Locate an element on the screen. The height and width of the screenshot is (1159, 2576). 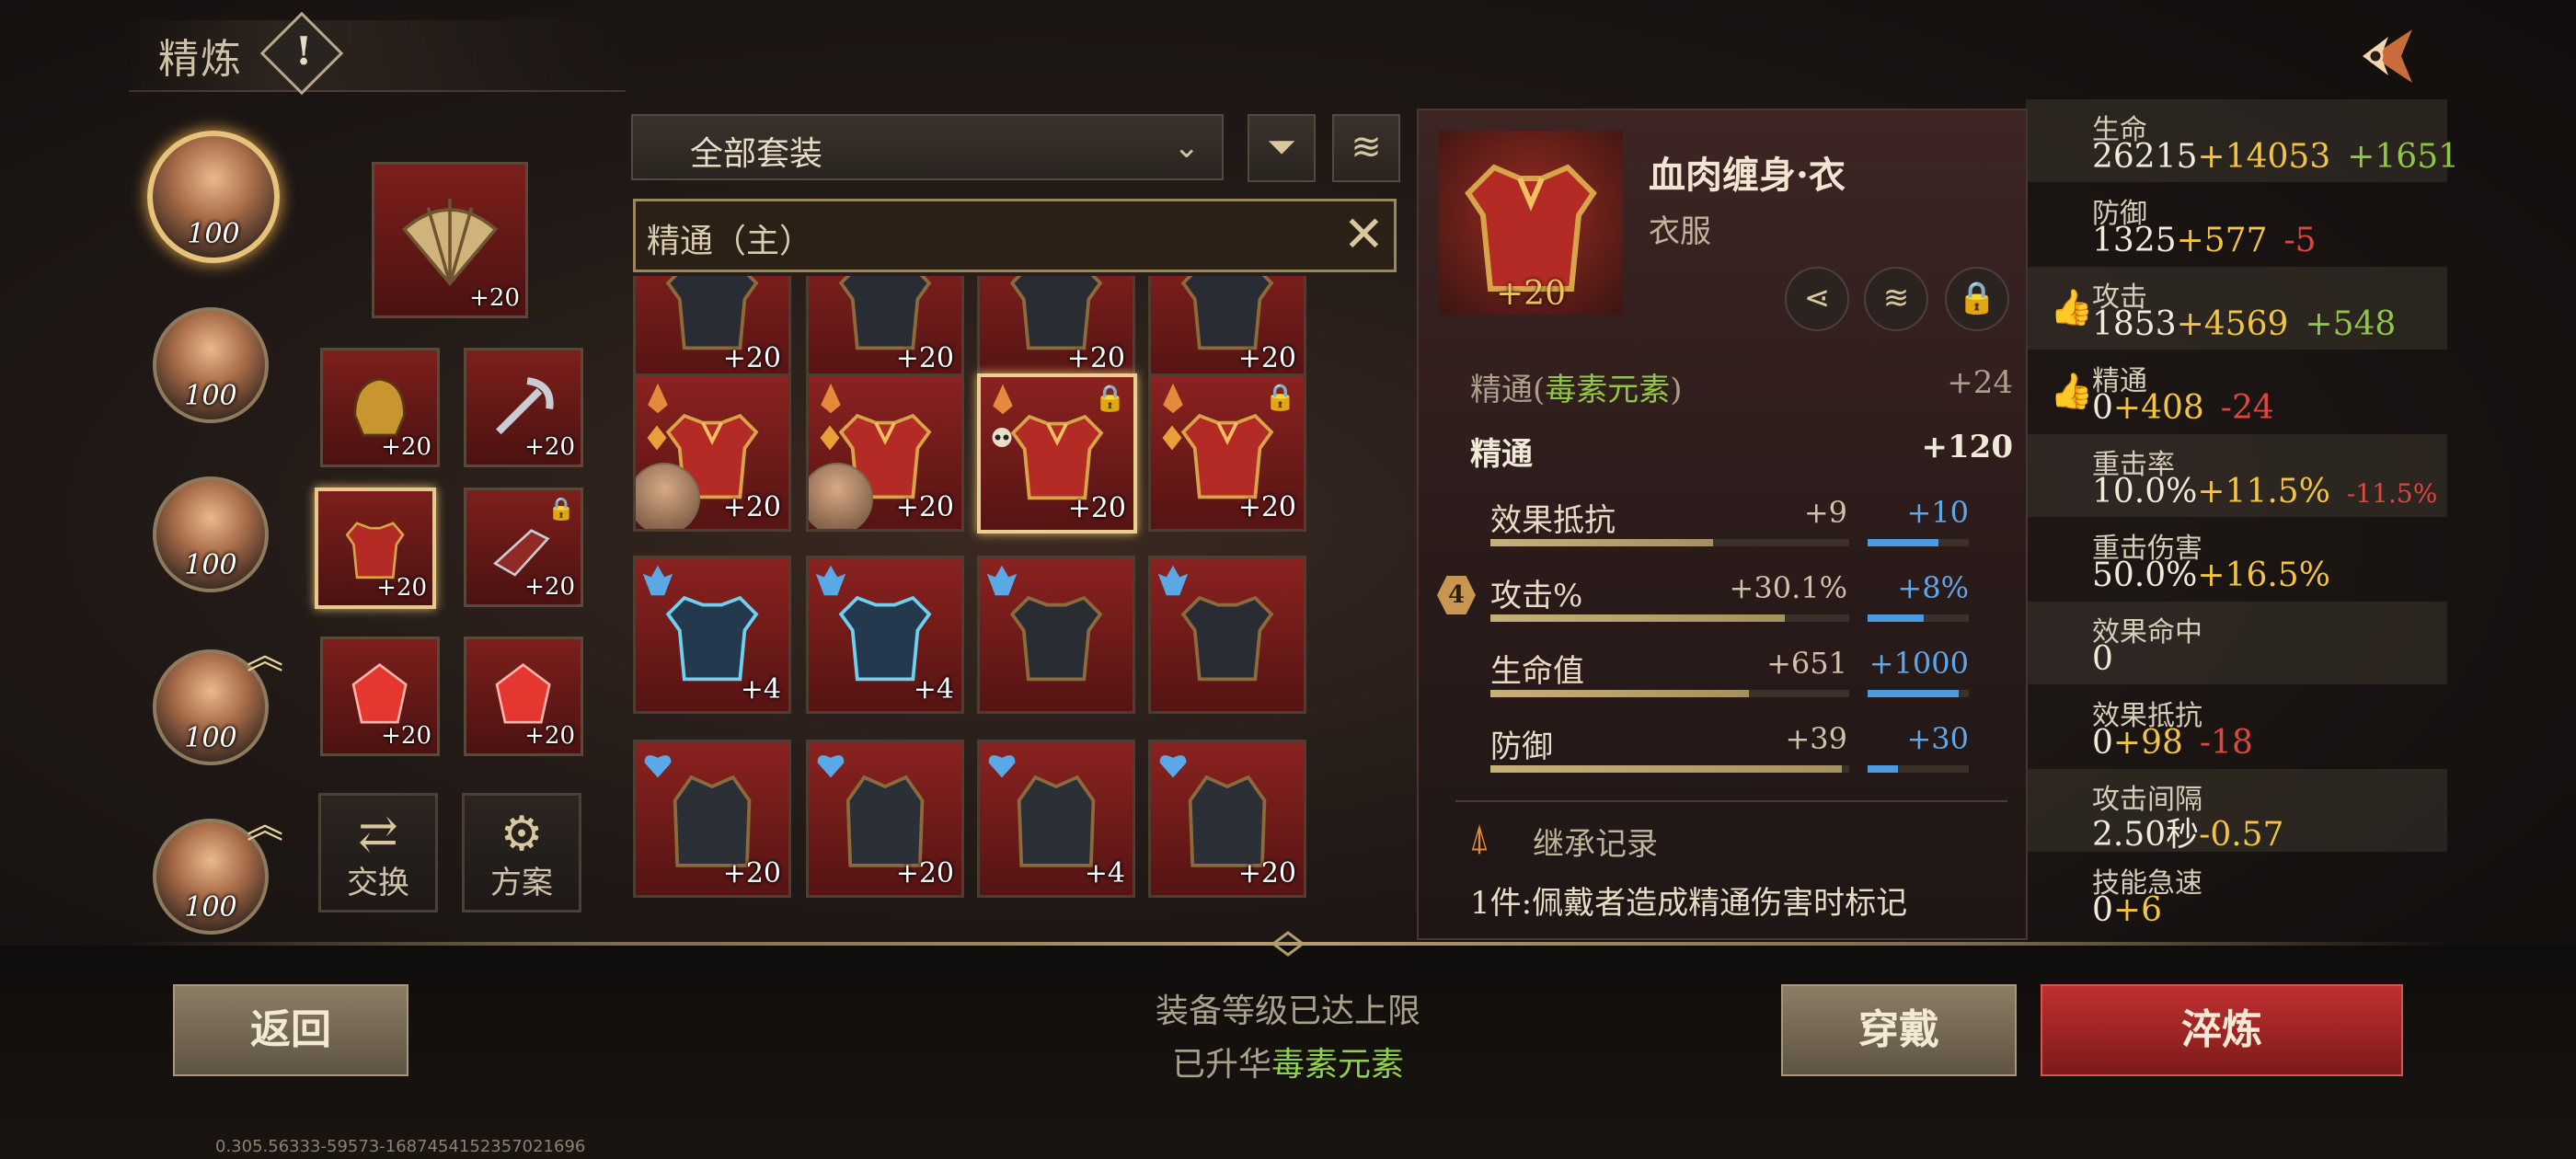
version-text: 0.305.56333-59573-1687454152357021696 is located at coordinates (400, 1146).